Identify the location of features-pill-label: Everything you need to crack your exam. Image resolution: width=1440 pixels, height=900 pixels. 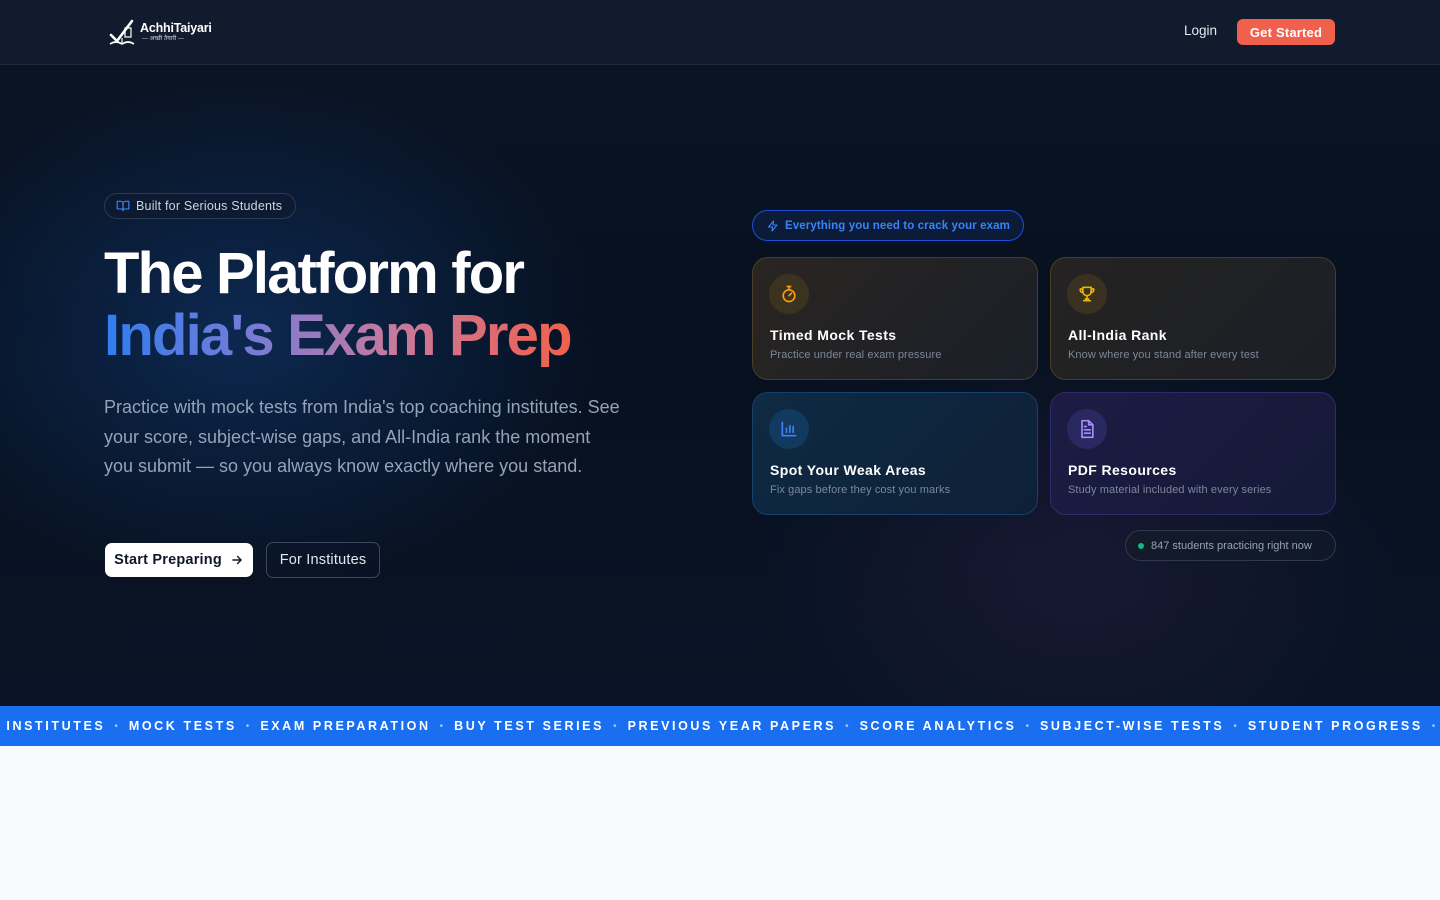
(897, 225).